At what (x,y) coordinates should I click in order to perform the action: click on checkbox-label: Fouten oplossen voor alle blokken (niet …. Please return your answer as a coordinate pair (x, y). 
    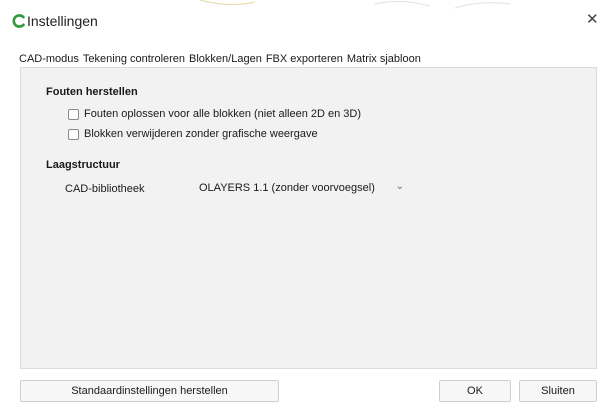
    Looking at the image, I should click on (222, 114).